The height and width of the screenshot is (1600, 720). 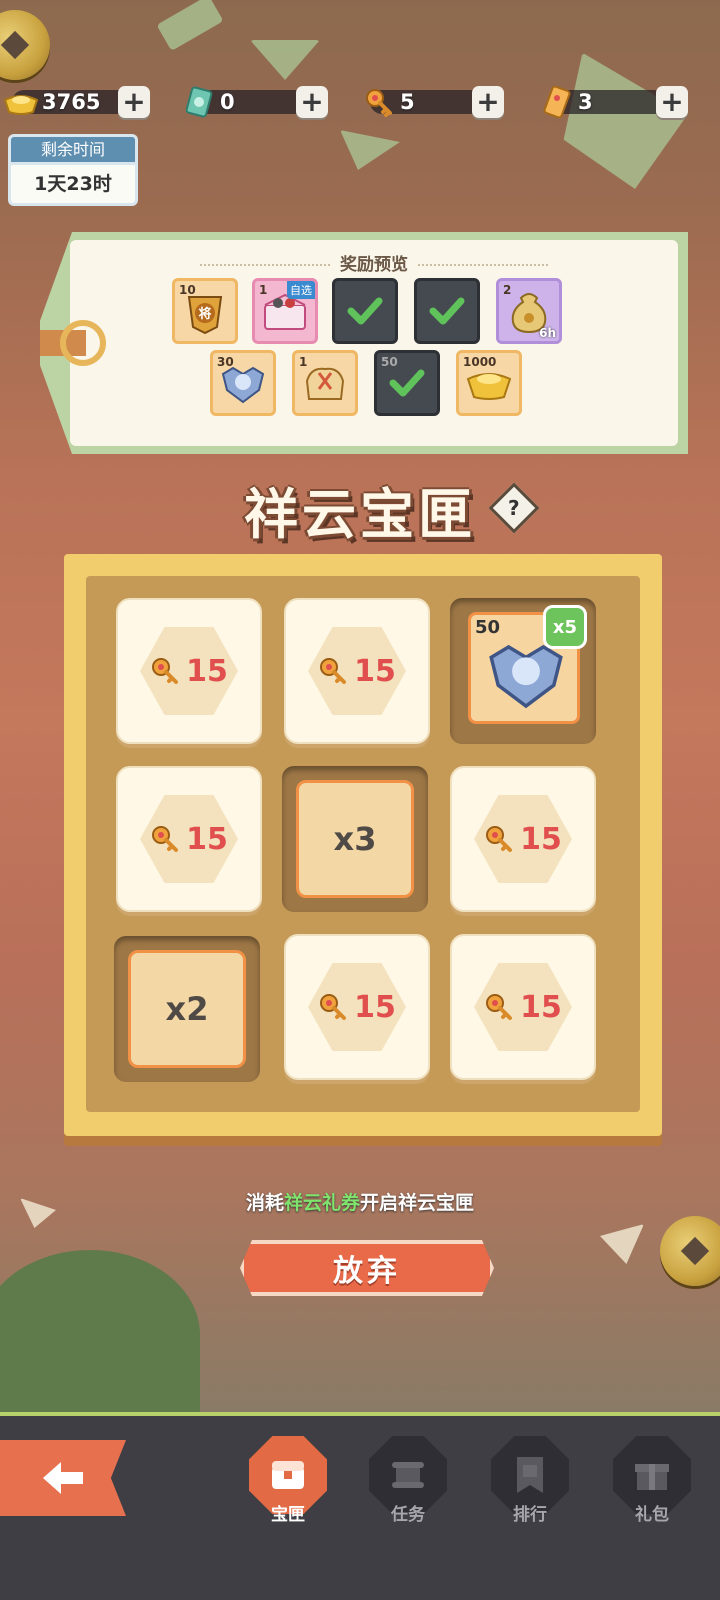 I want to click on svg-text: 将, so click(x=204, y=314).